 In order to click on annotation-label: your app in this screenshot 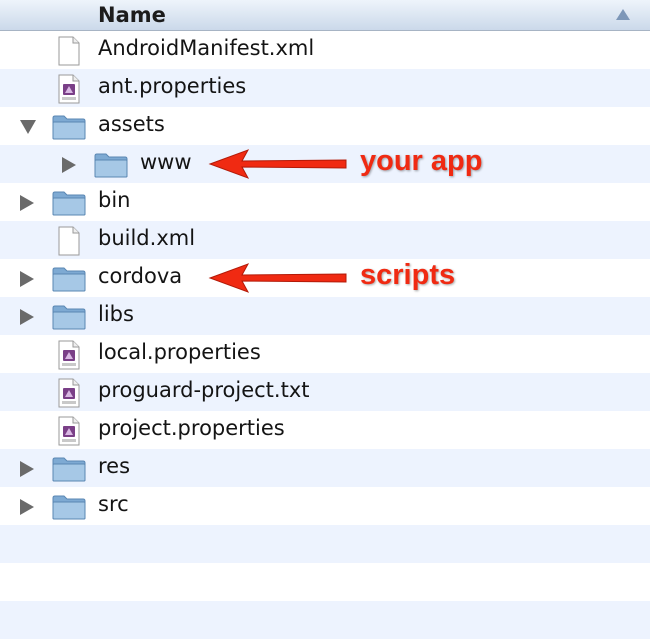, I will do `click(421, 161)`.